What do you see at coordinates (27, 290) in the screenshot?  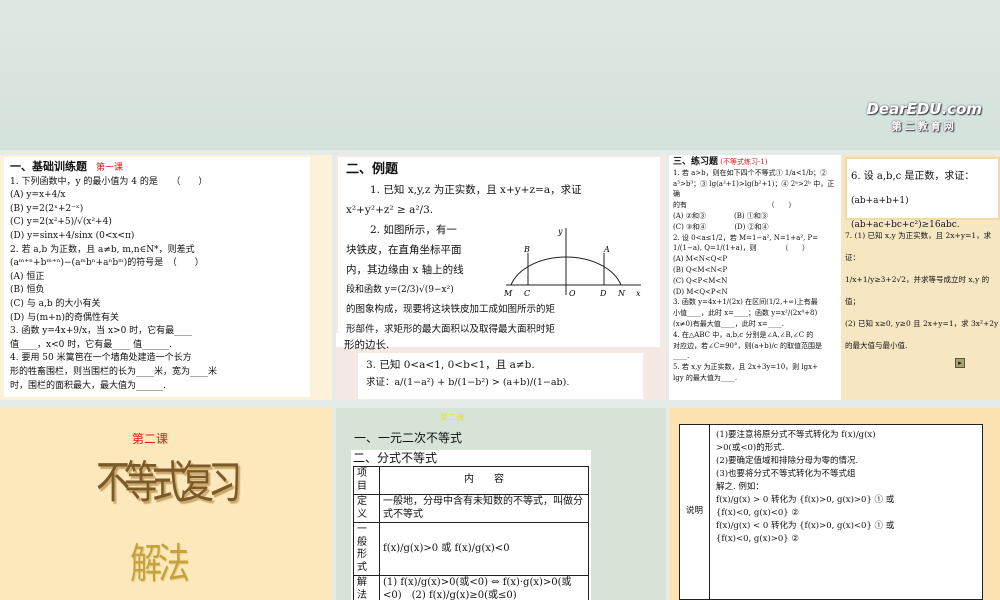 I see `text-line: (B) 恒负` at bounding box center [27, 290].